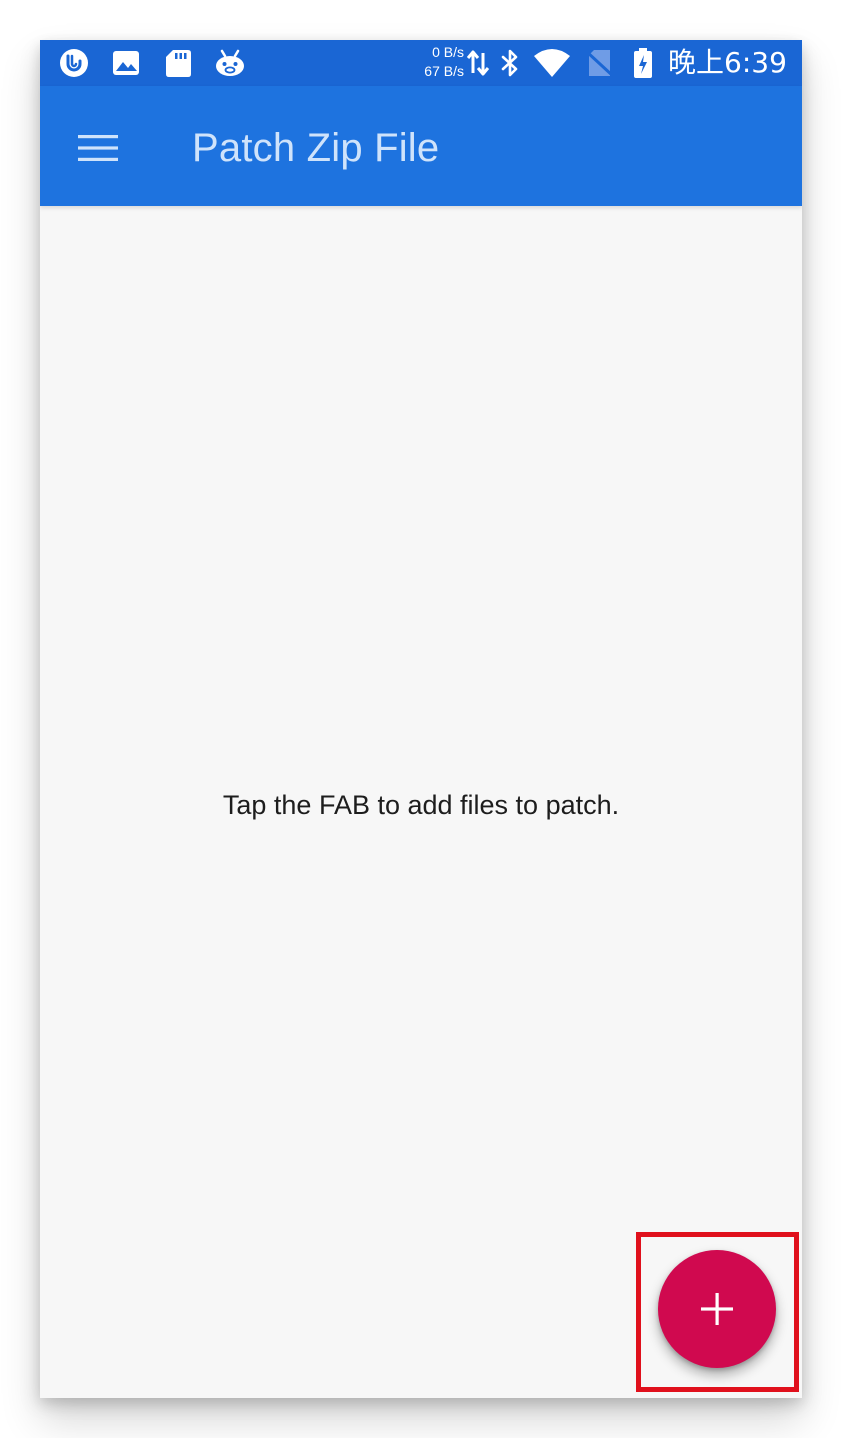  I want to click on navigation-menu-button, so click(98, 148).